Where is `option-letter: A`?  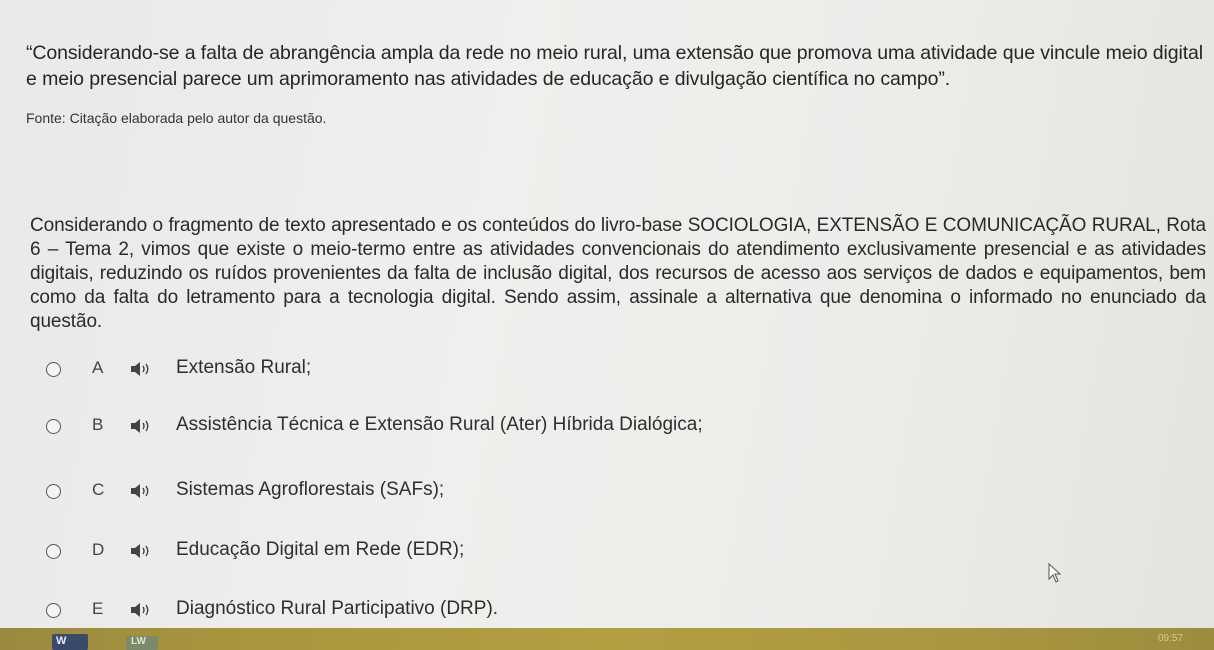 option-letter: A is located at coordinates (98, 367).